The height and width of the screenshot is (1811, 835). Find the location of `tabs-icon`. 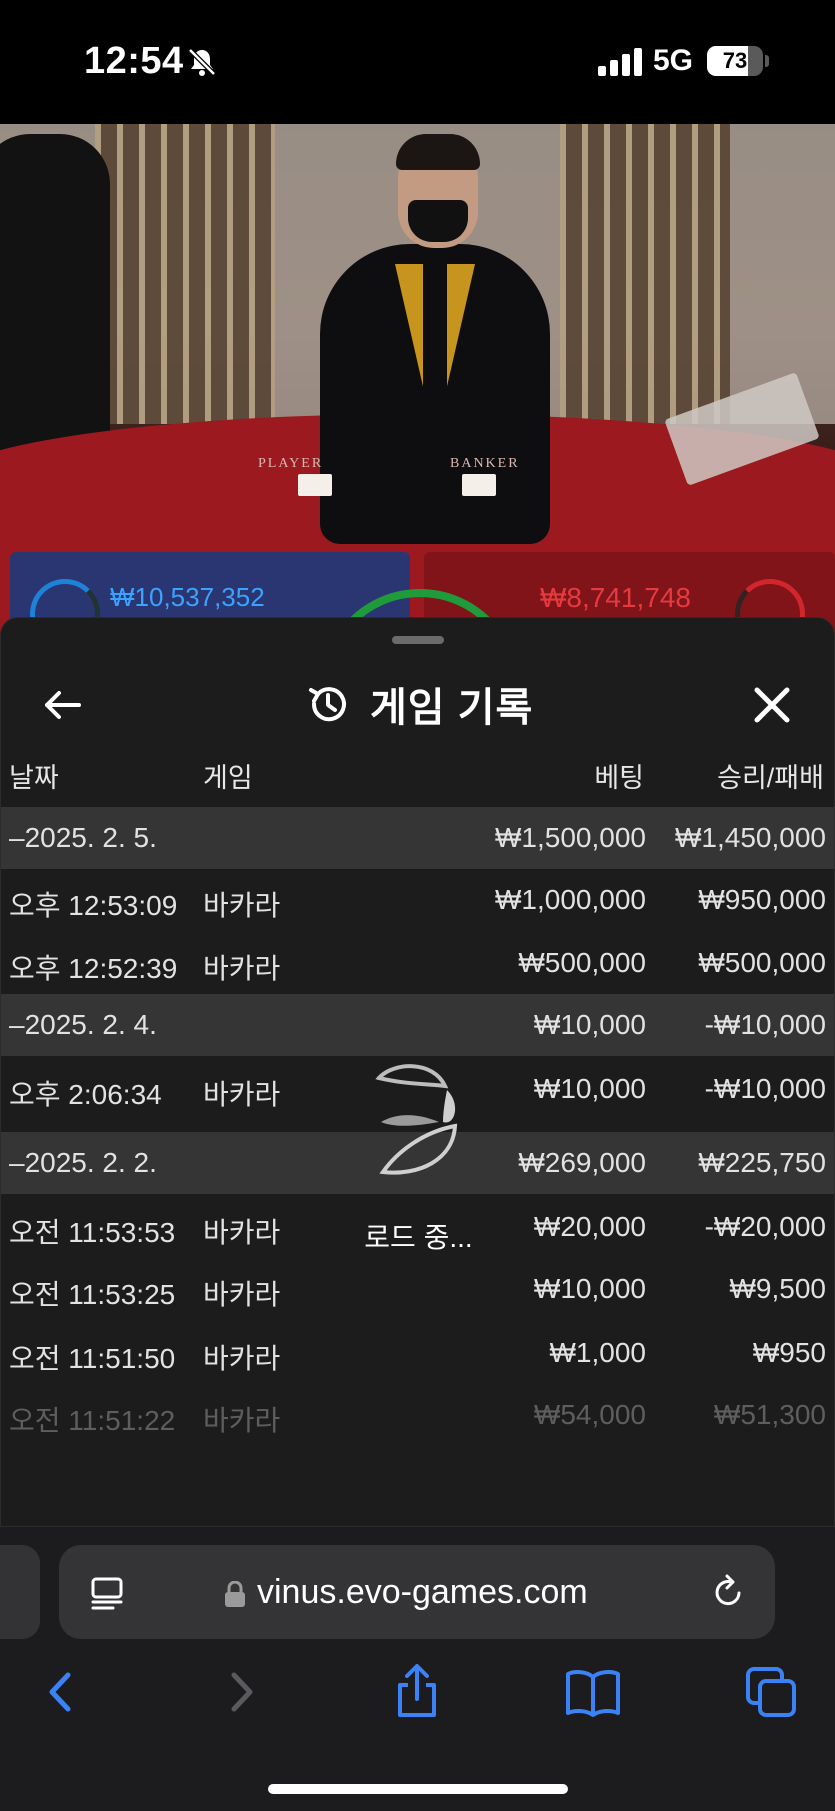

tabs-icon is located at coordinates (771, 1692).